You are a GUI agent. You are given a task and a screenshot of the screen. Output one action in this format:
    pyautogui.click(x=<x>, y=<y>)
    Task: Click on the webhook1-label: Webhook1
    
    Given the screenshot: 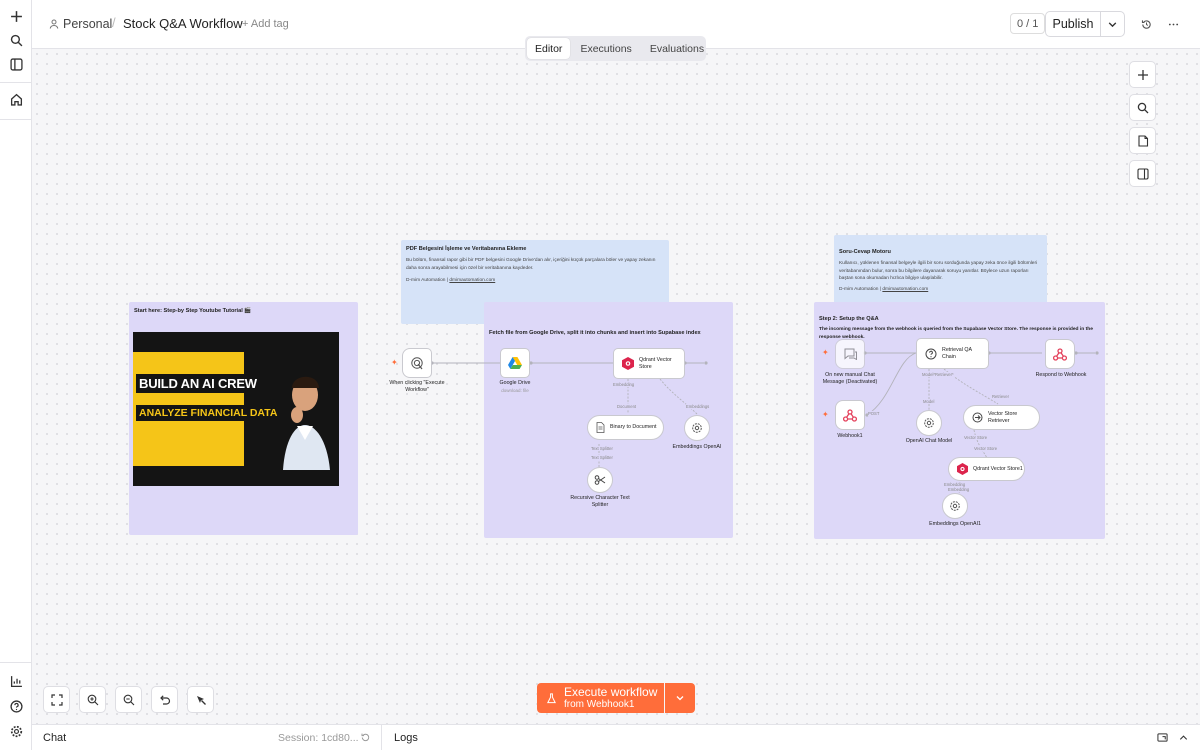 What is the action you would take?
    pyautogui.click(x=850, y=436)
    